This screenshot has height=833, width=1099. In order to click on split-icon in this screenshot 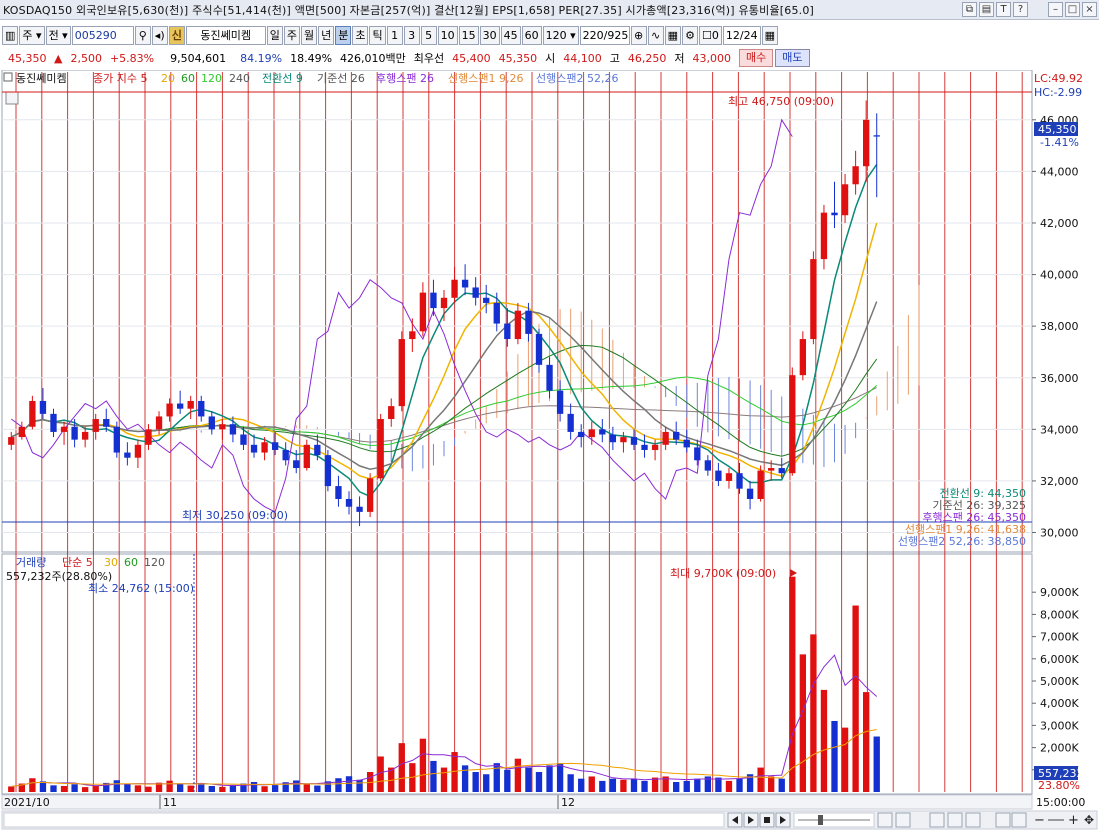, I will do `click(903, 820)`.